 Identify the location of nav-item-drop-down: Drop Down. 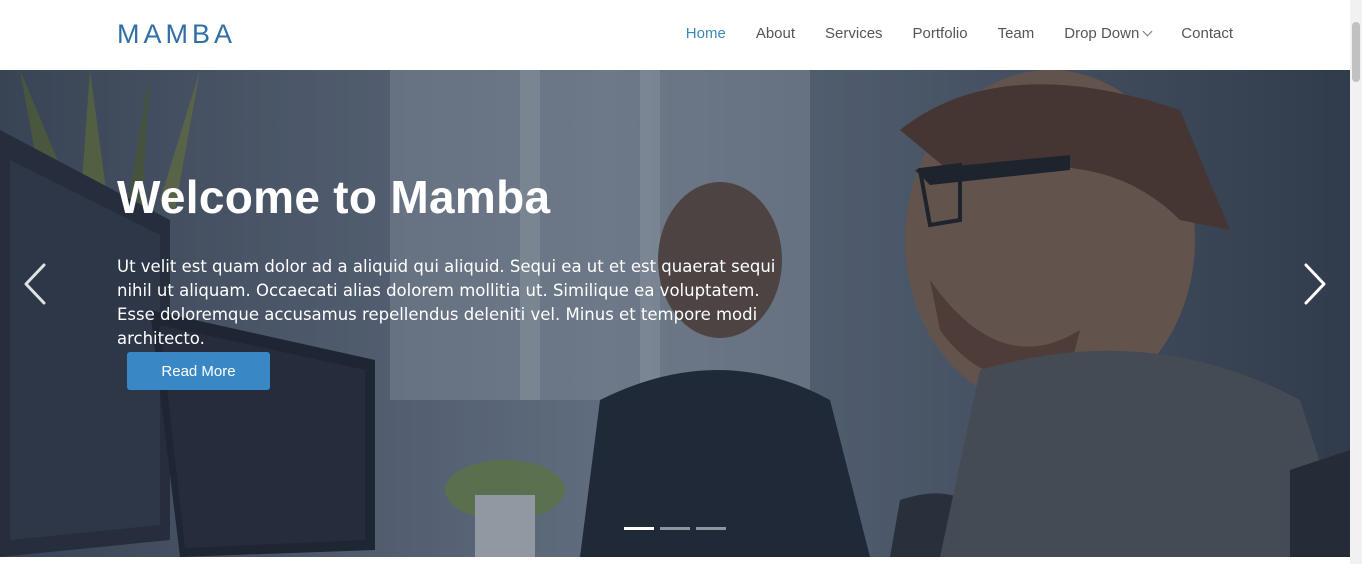
(1108, 33).